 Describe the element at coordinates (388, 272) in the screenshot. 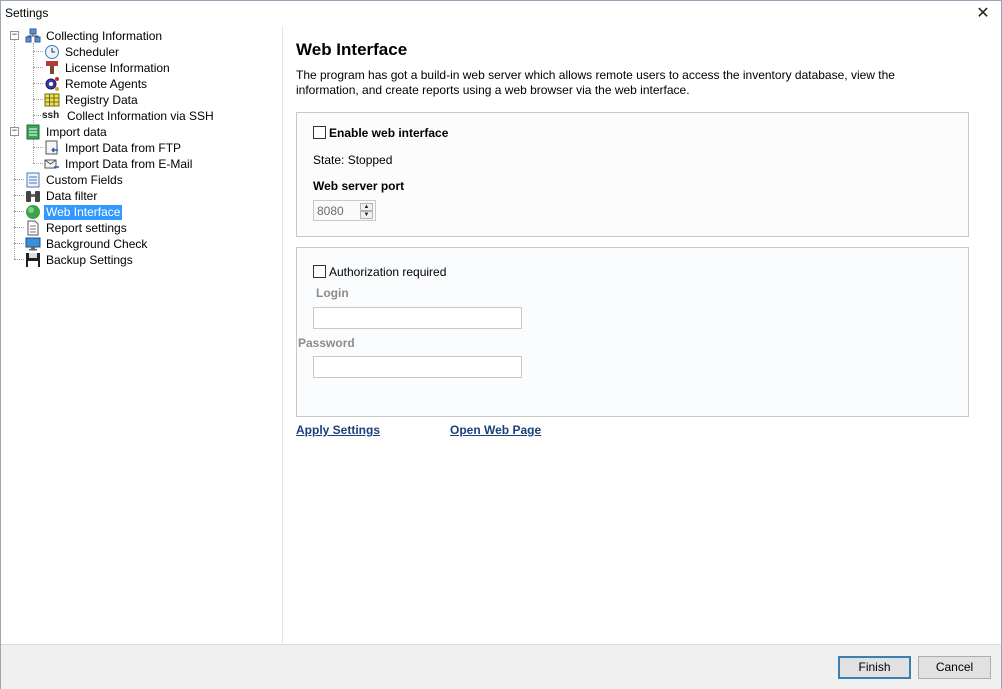

I see `authorization-required-label: Authorization required` at that location.